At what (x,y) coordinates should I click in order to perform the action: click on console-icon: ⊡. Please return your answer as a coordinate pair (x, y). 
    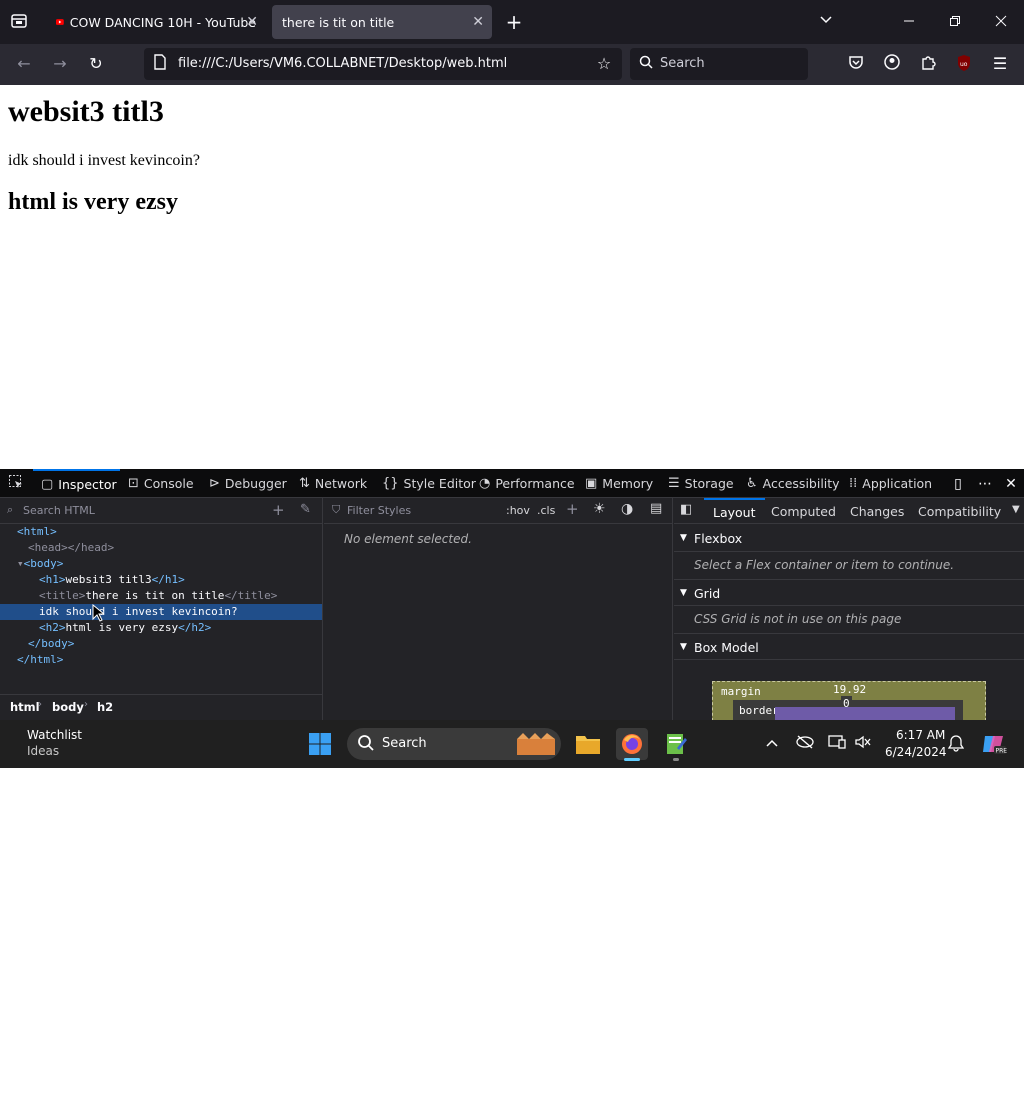
    Looking at the image, I should click on (133, 483).